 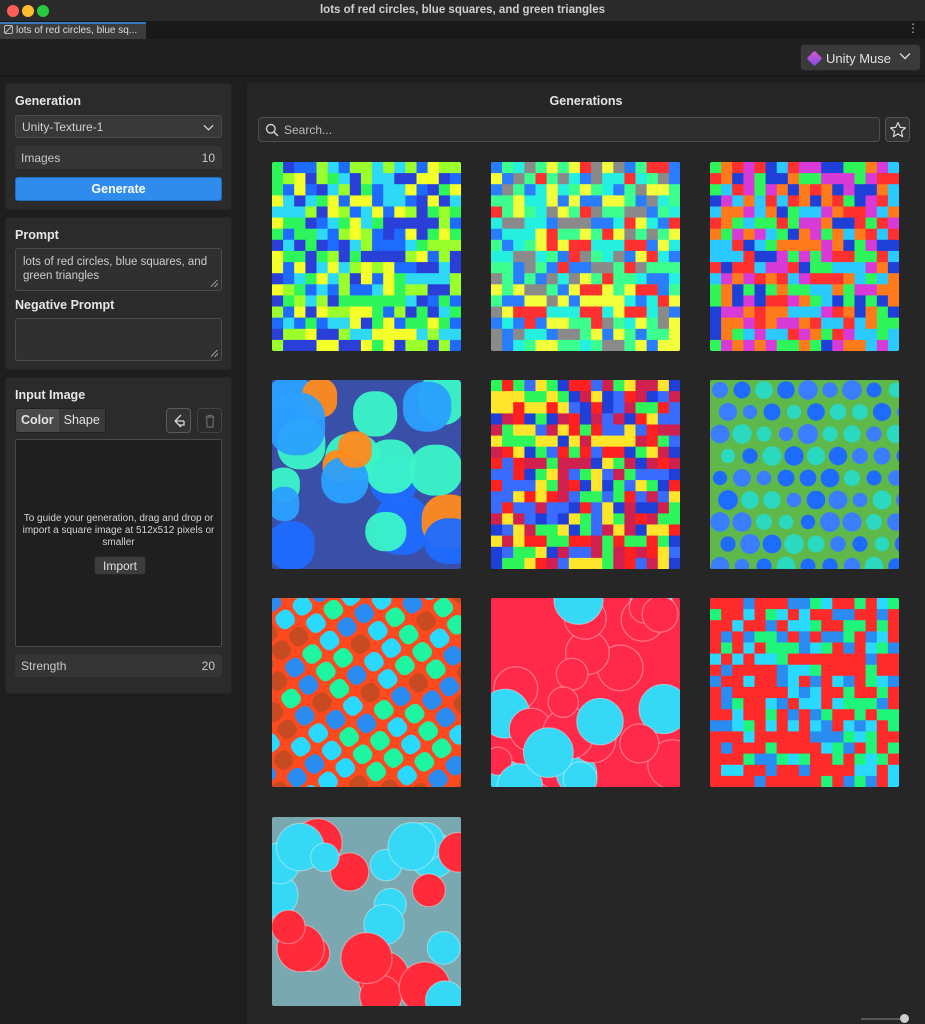 I want to click on tab-color: Color, so click(x=37, y=420).